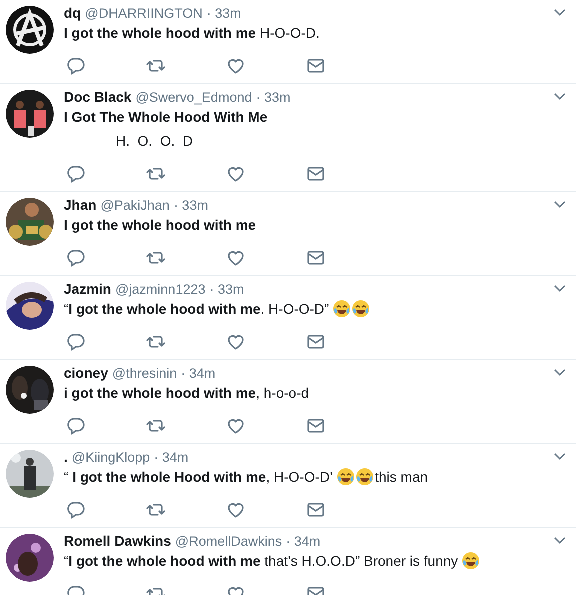  What do you see at coordinates (228, 542) in the screenshot?
I see `user-handle: @RomellDawkins` at bounding box center [228, 542].